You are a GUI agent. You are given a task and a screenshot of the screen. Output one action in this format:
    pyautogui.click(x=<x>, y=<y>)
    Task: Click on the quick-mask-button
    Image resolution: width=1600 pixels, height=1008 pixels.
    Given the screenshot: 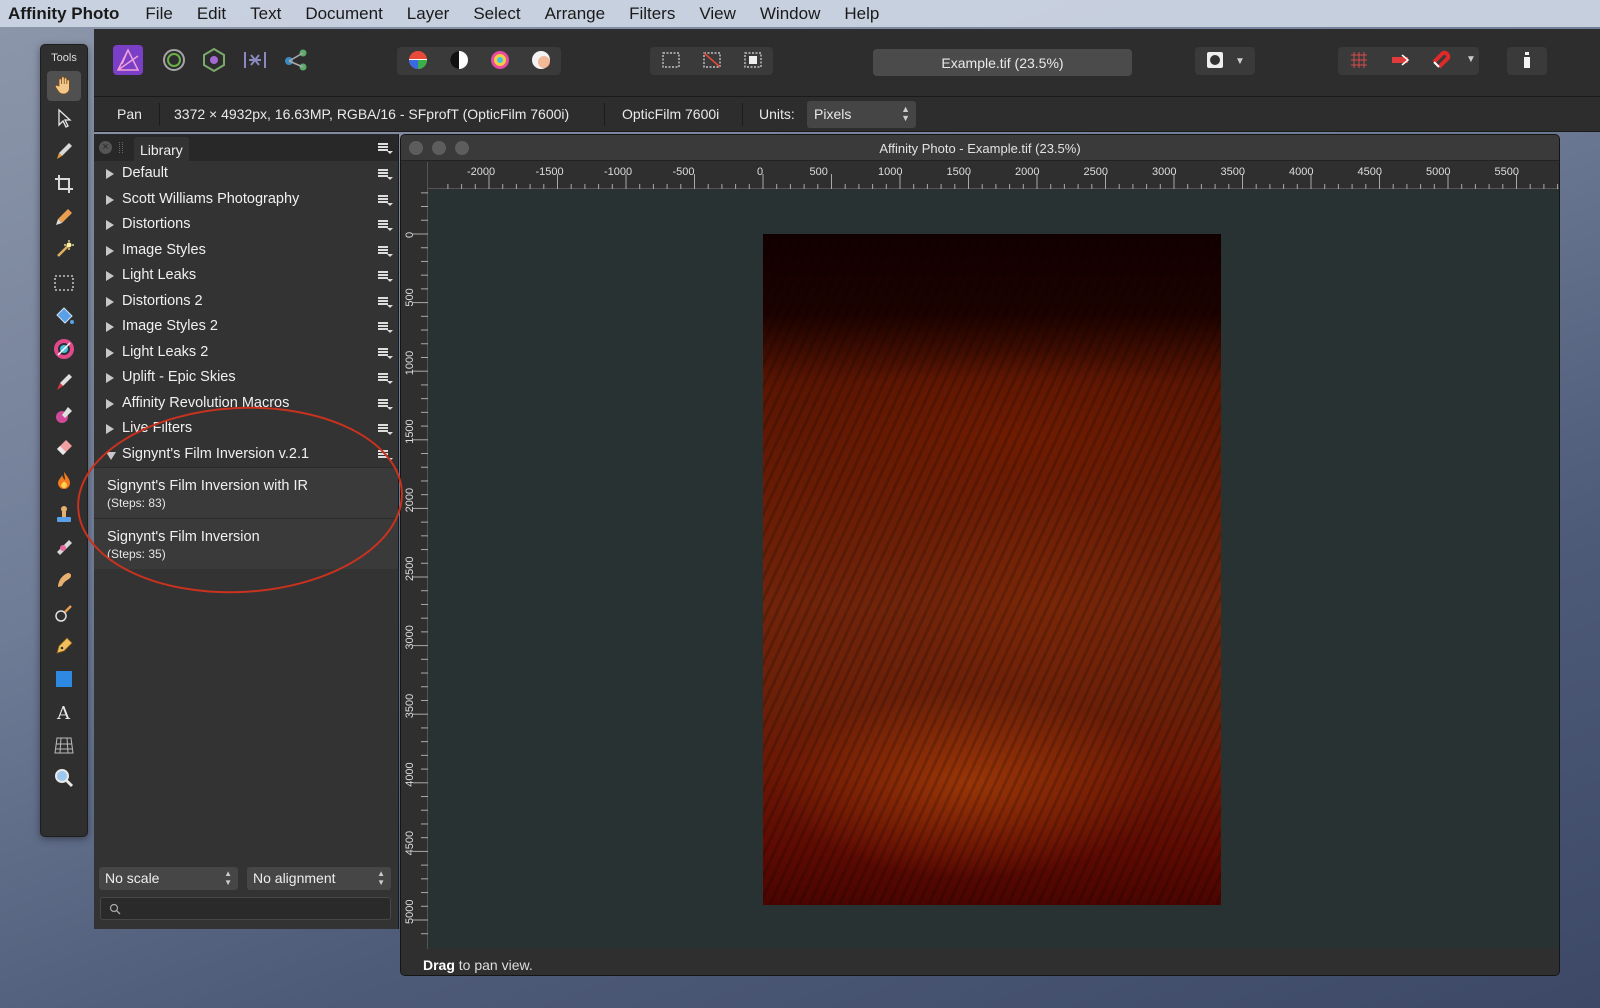 What is the action you would take?
    pyautogui.click(x=1215, y=61)
    